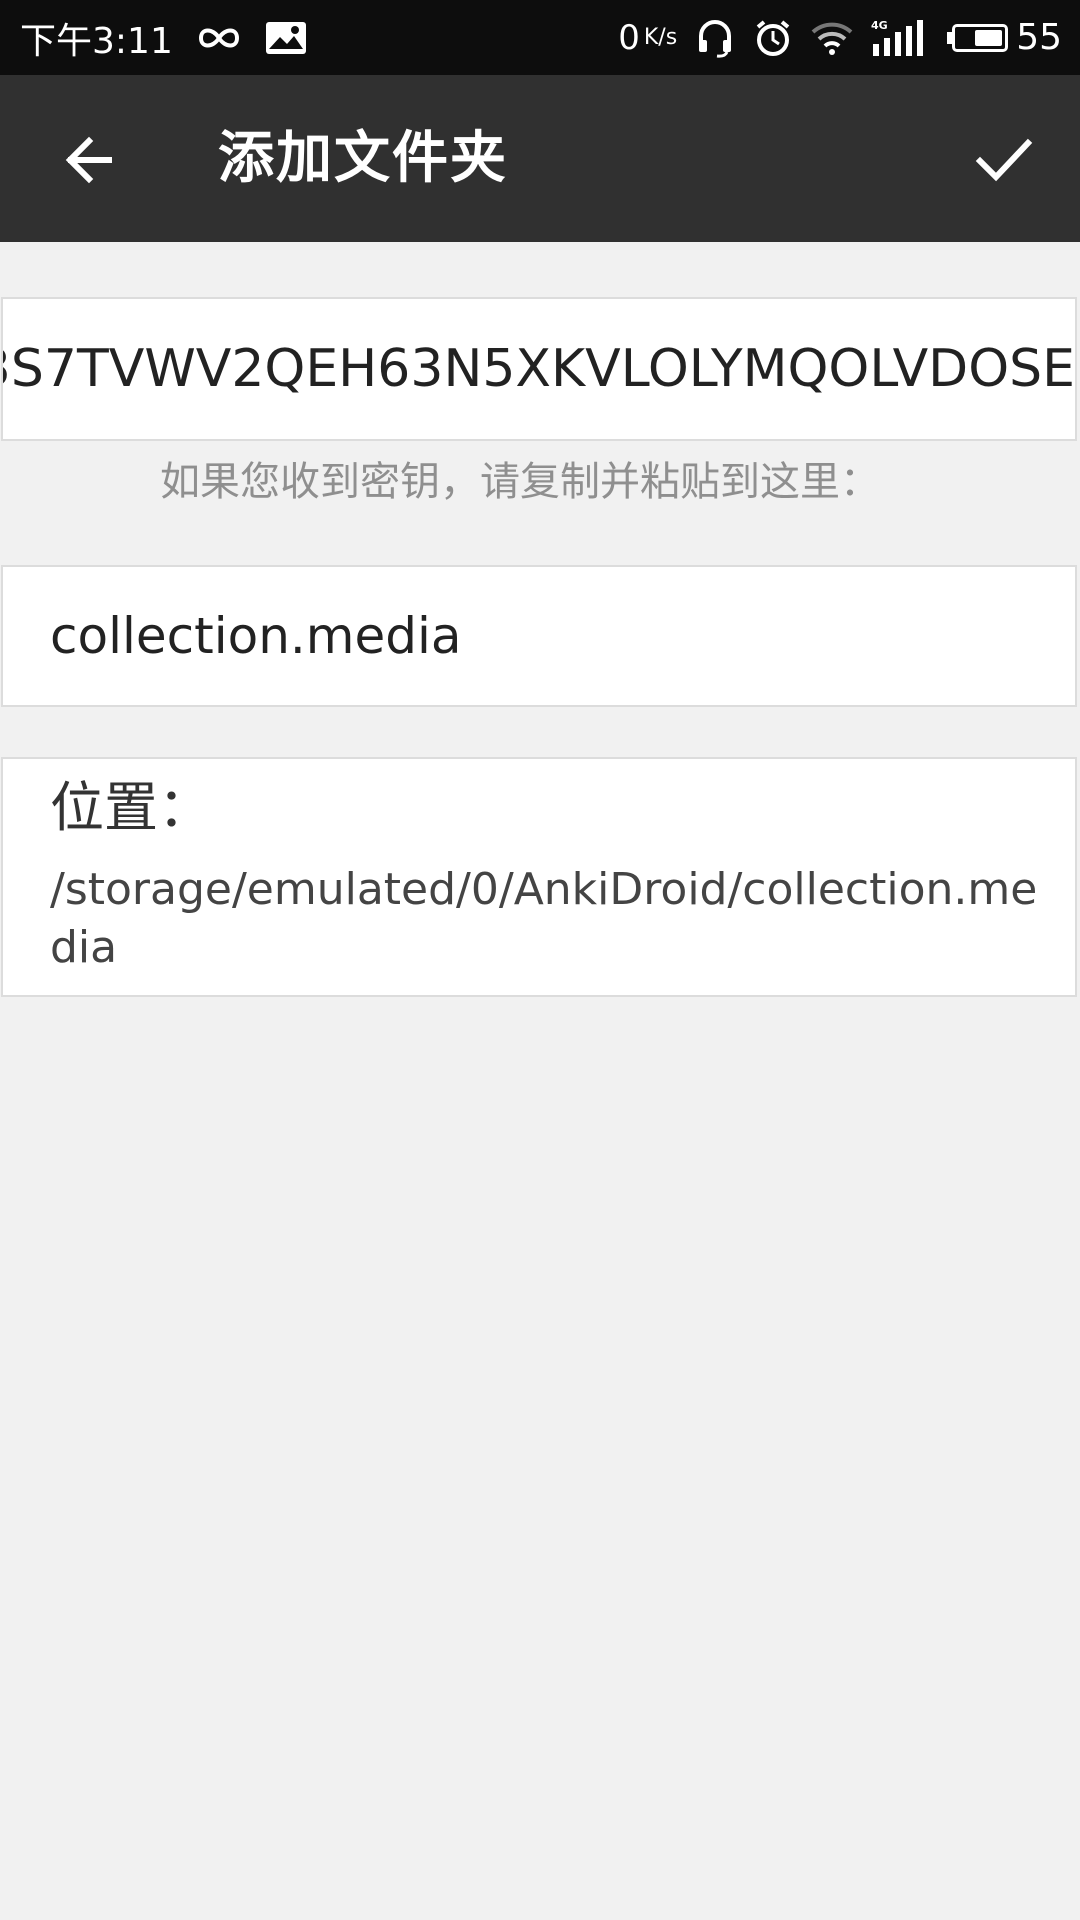 Image resolution: width=1080 pixels, height=1920 pixels. Describe the element at coordinates (879, 25) in the screenshot. I see `svg-text: 4G` at that location.